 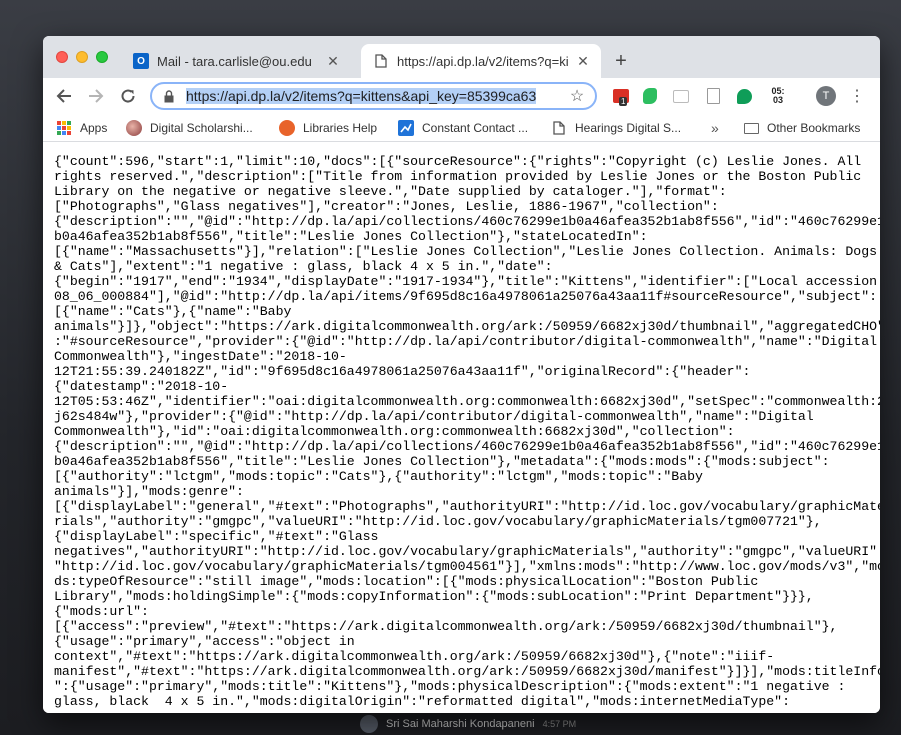 What do you see at coordinates (287, 128) in the screenshot?
I see `libraries-icon` at bounding box center [287, 128].